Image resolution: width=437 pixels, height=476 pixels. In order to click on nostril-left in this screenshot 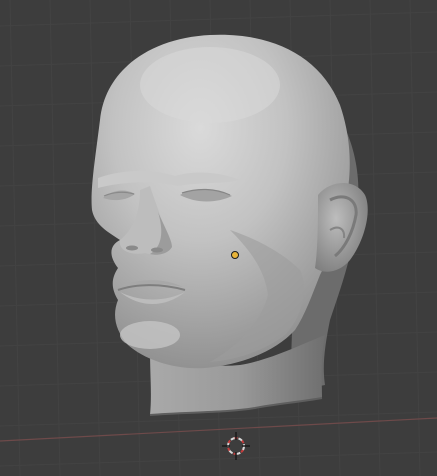, I will do `click(132, 248)`.